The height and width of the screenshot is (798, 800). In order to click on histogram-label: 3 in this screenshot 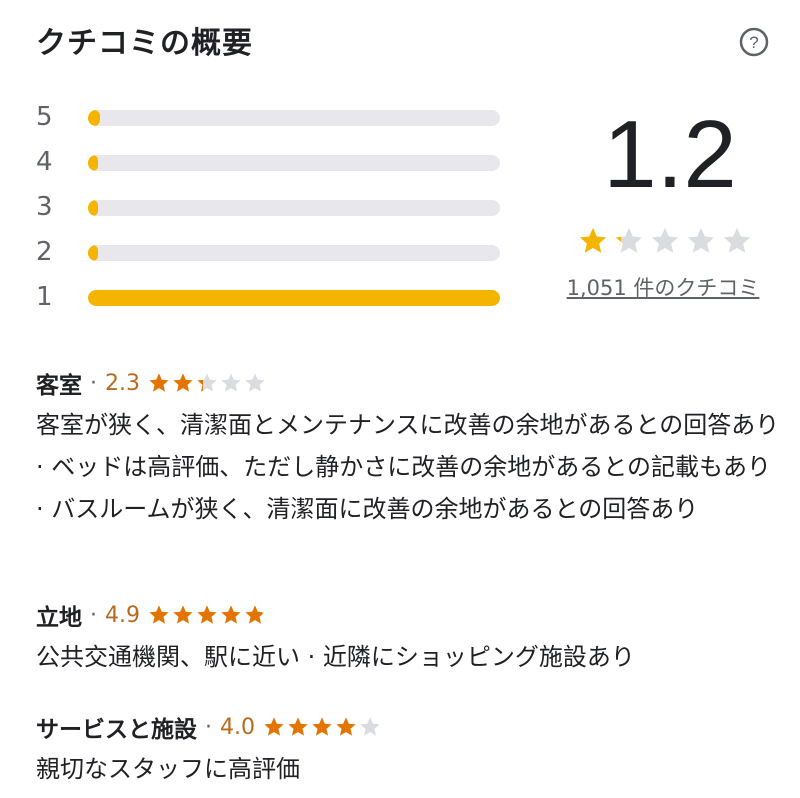, I will do `click(44, 207)`.